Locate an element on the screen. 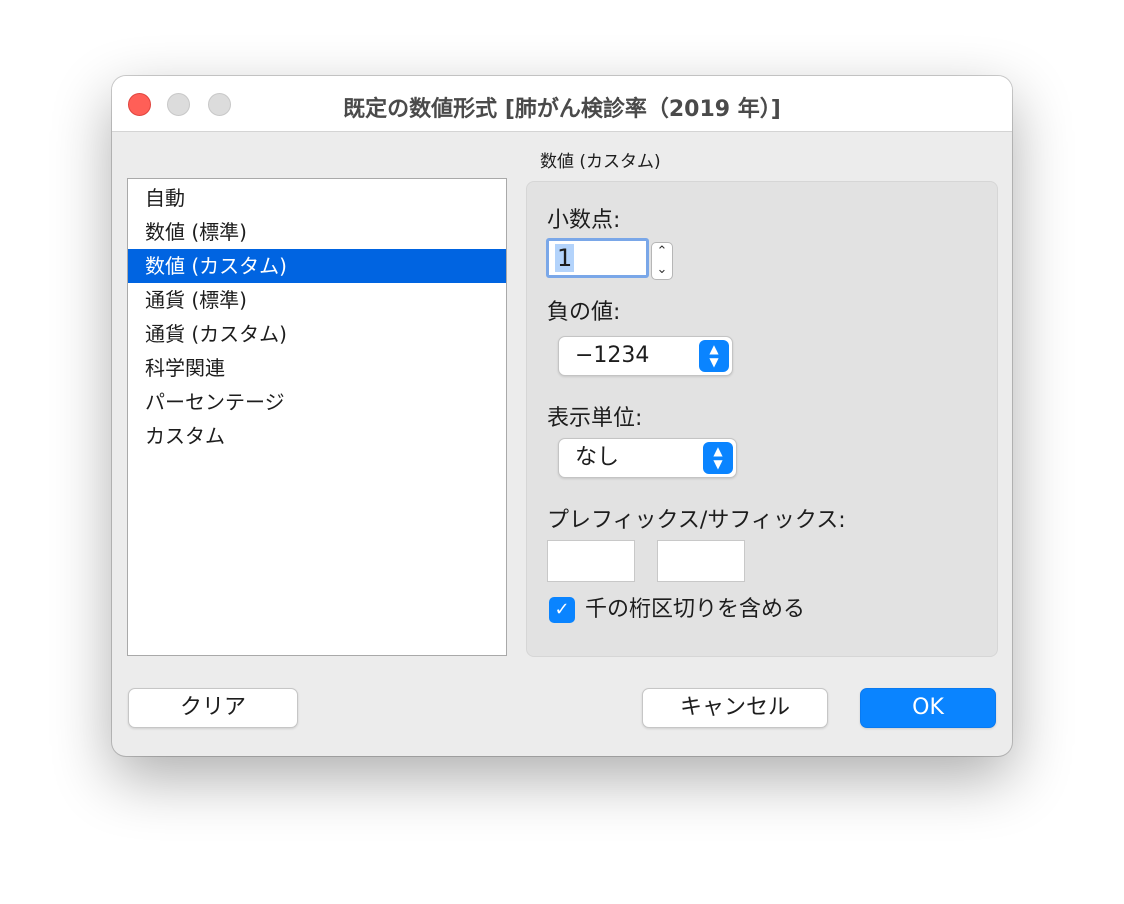 The height and width of the screenshot is (904, 1124). list-item-number-standard: 数値 (標準) is located at coordinates (317, 232).